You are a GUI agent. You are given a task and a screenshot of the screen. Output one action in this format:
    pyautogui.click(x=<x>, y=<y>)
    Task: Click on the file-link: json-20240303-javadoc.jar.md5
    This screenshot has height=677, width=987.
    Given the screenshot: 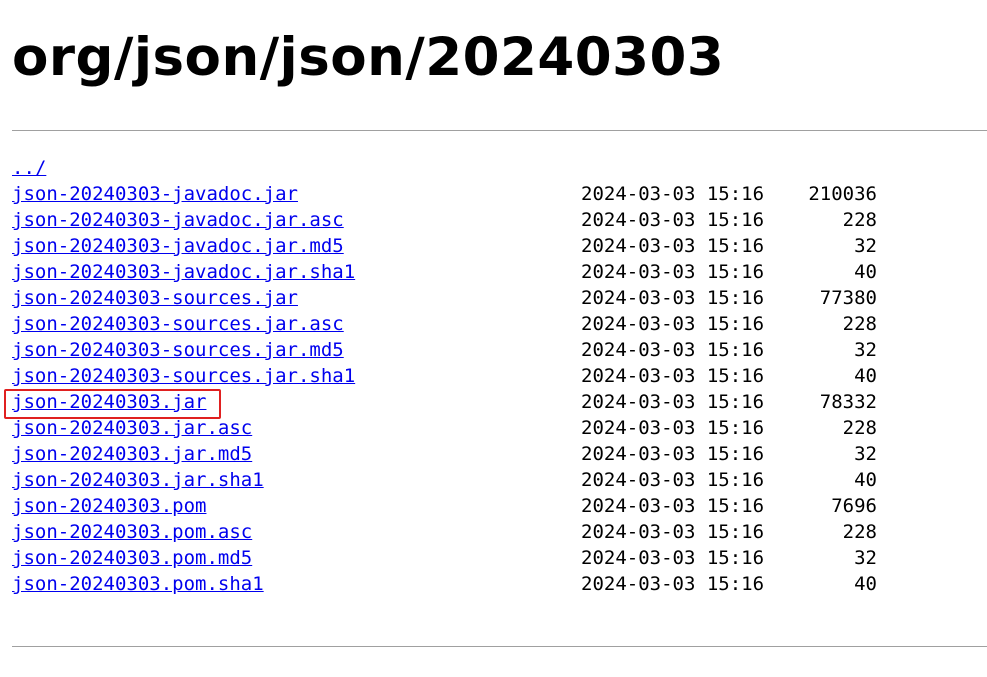 What is the action you would take?
    pyautogui.click(x=178, y=246)
    